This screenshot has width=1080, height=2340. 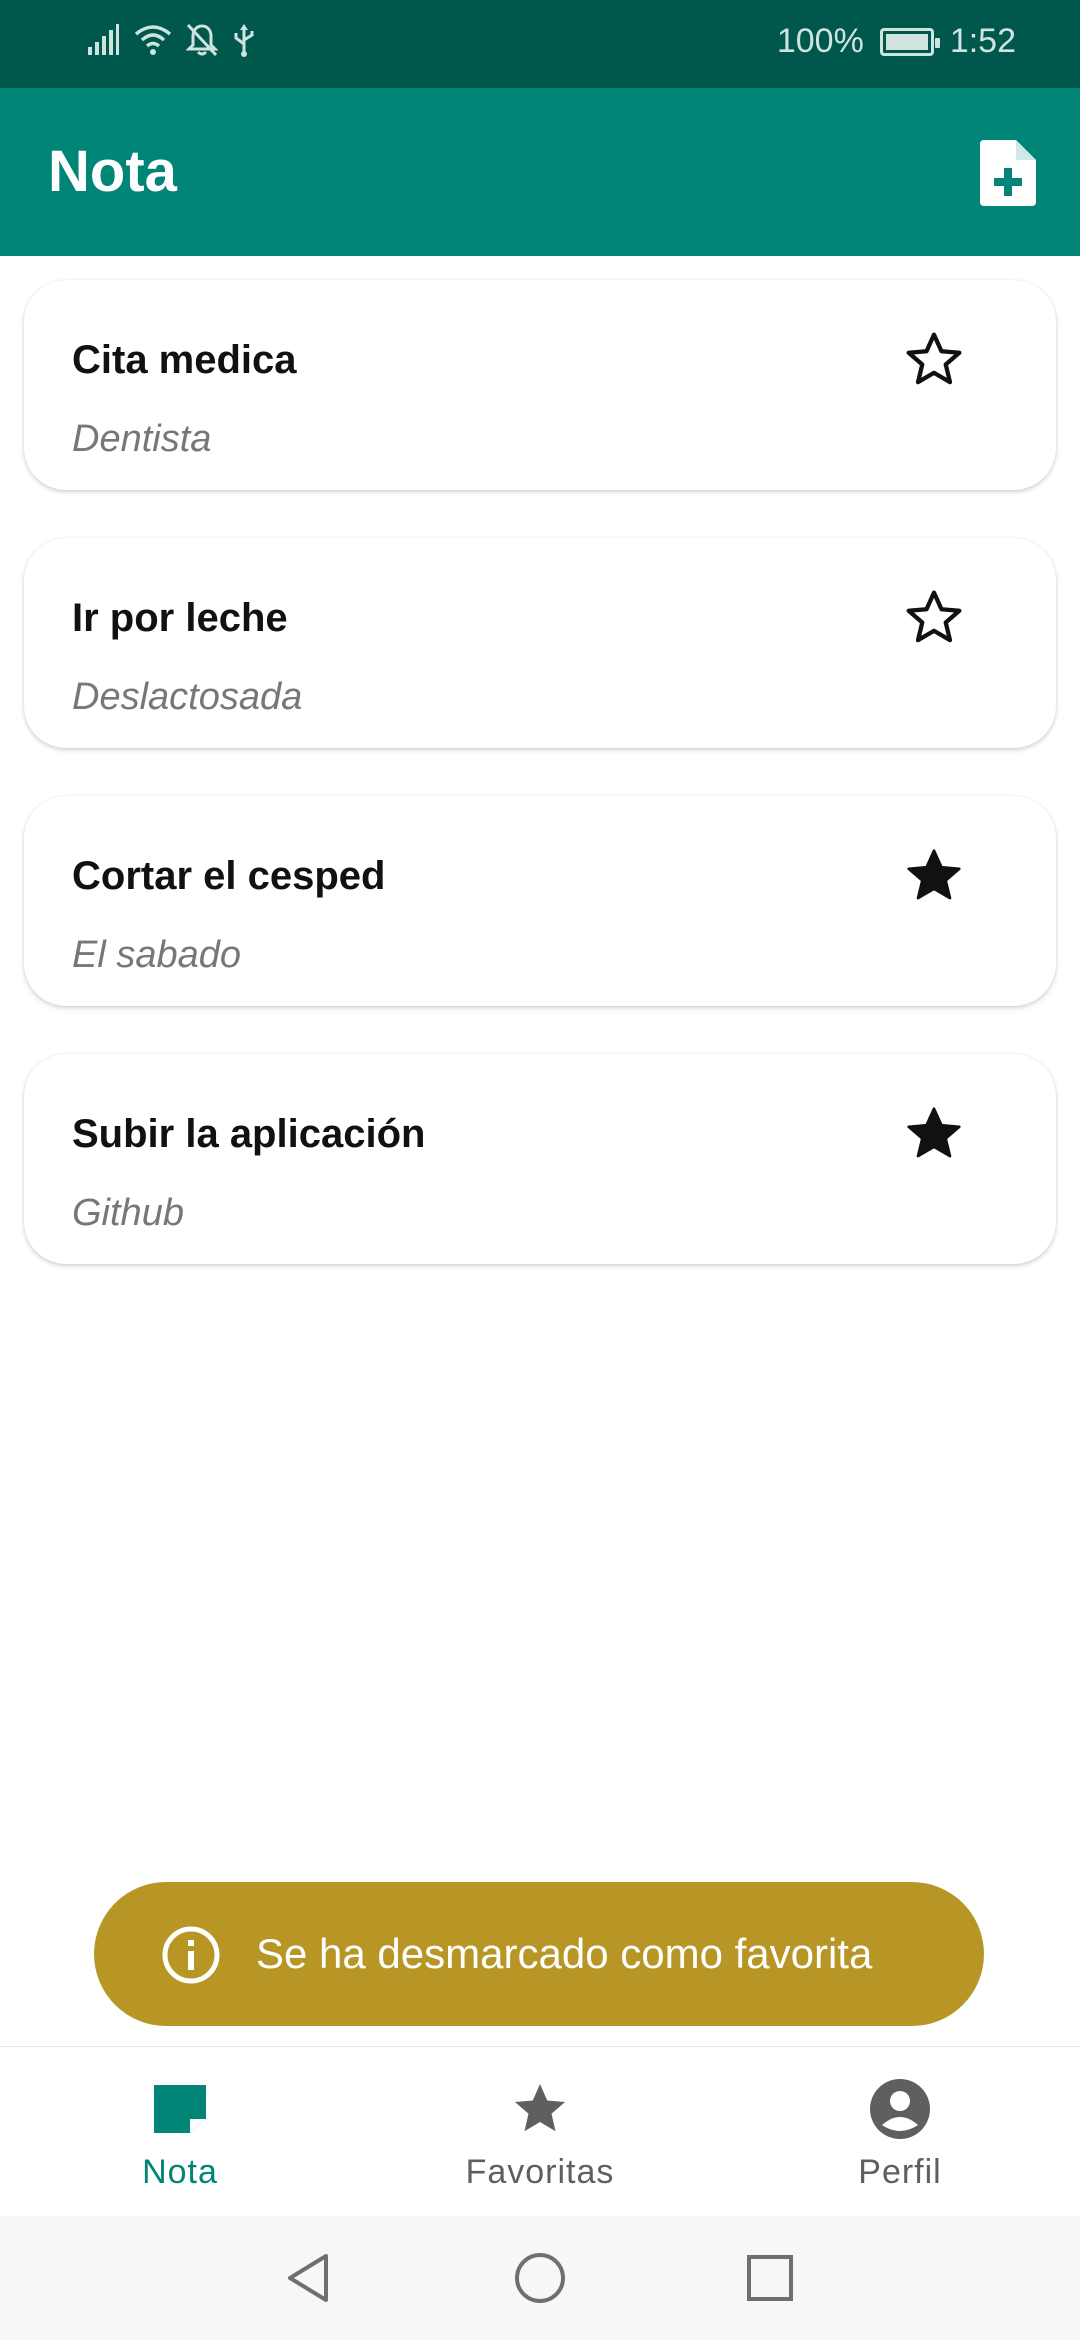 I want to click on note-icon, so click(x=180, y=2109).